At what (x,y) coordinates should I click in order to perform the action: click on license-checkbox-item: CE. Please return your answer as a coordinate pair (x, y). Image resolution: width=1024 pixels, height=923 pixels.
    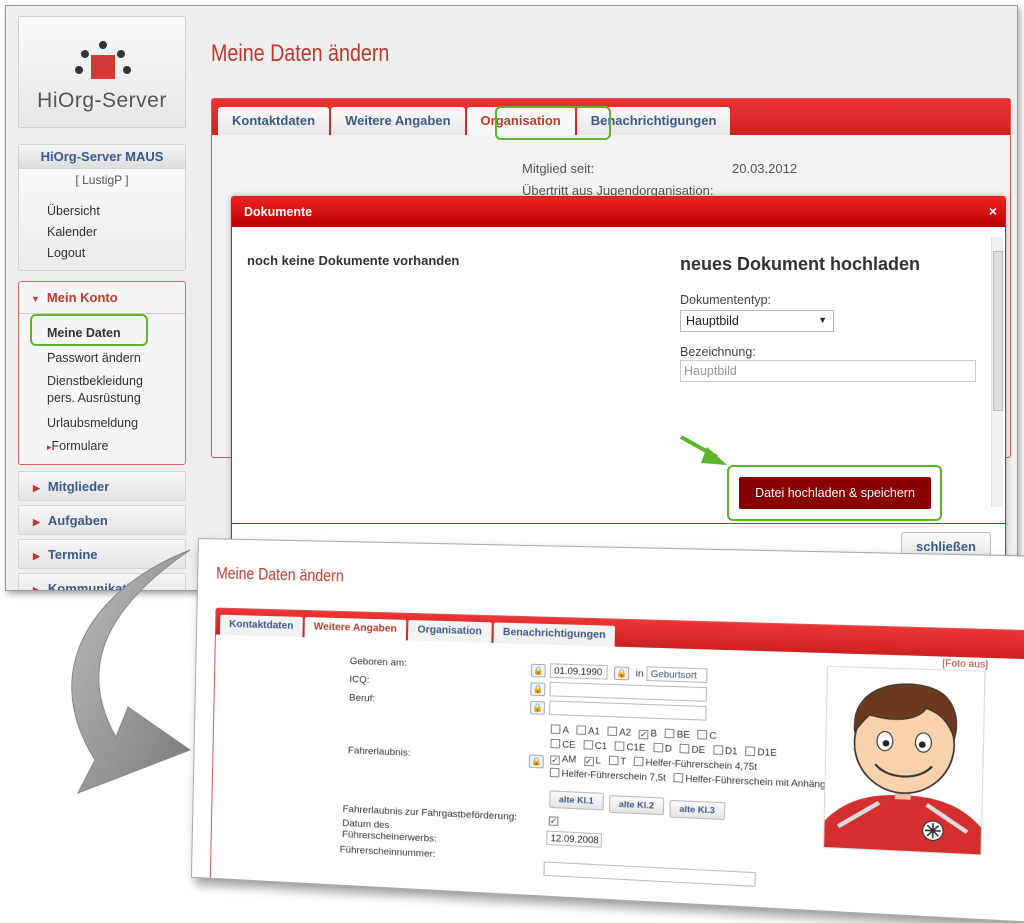
    Looking at the image, I should click on (563, 744).